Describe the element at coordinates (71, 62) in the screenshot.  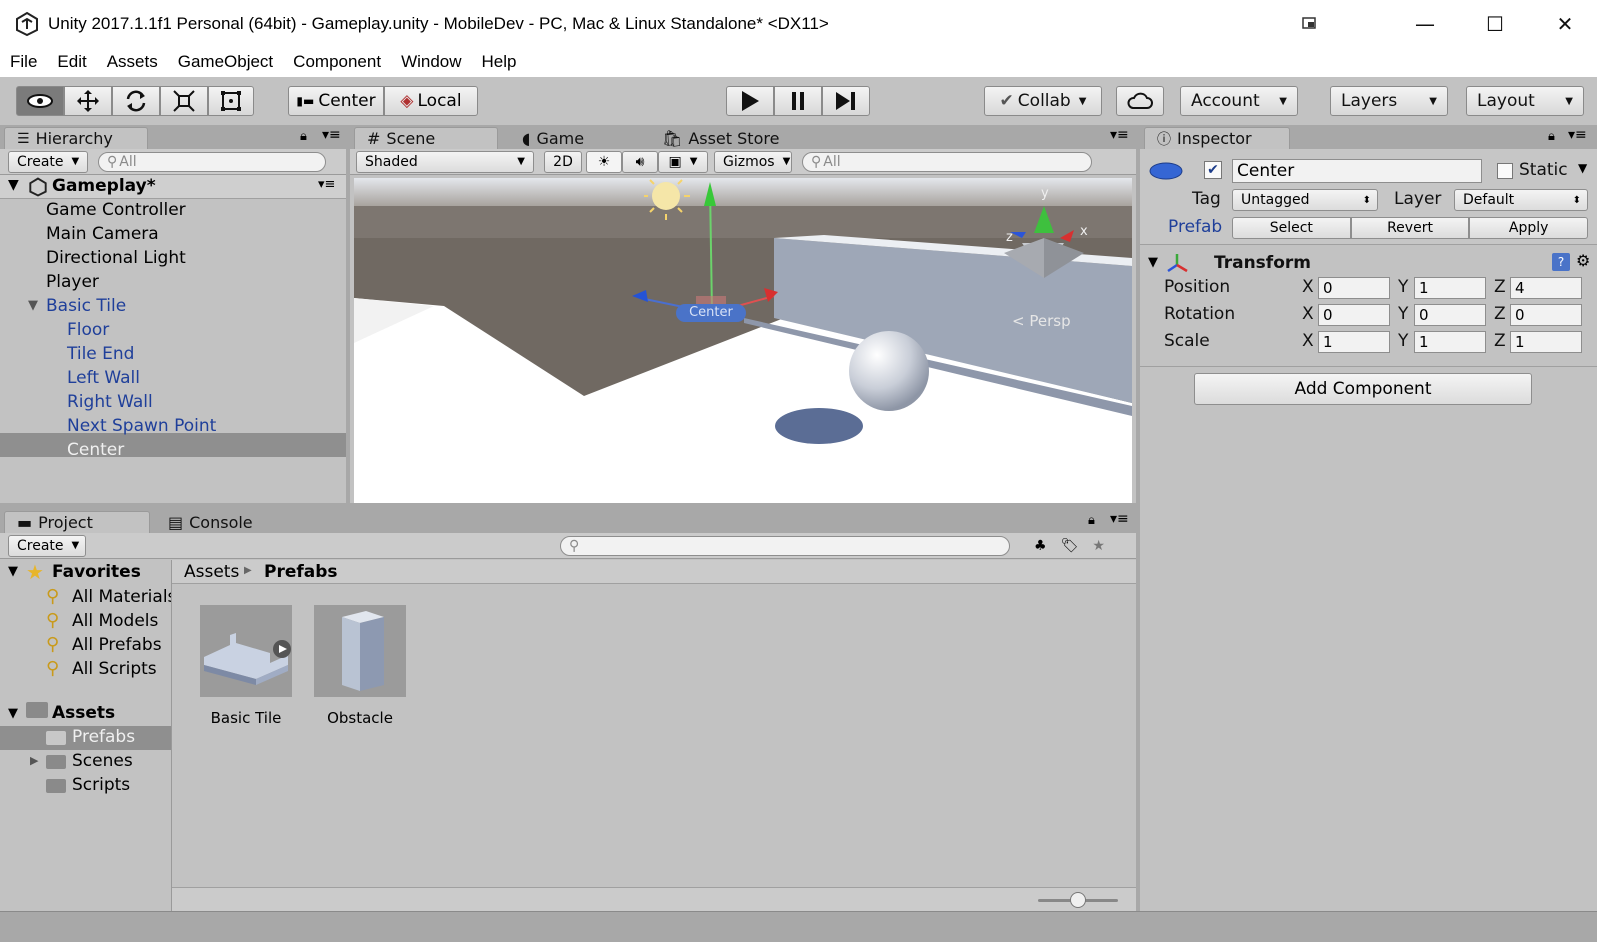
I see `menu-edit: Edit` at that location.